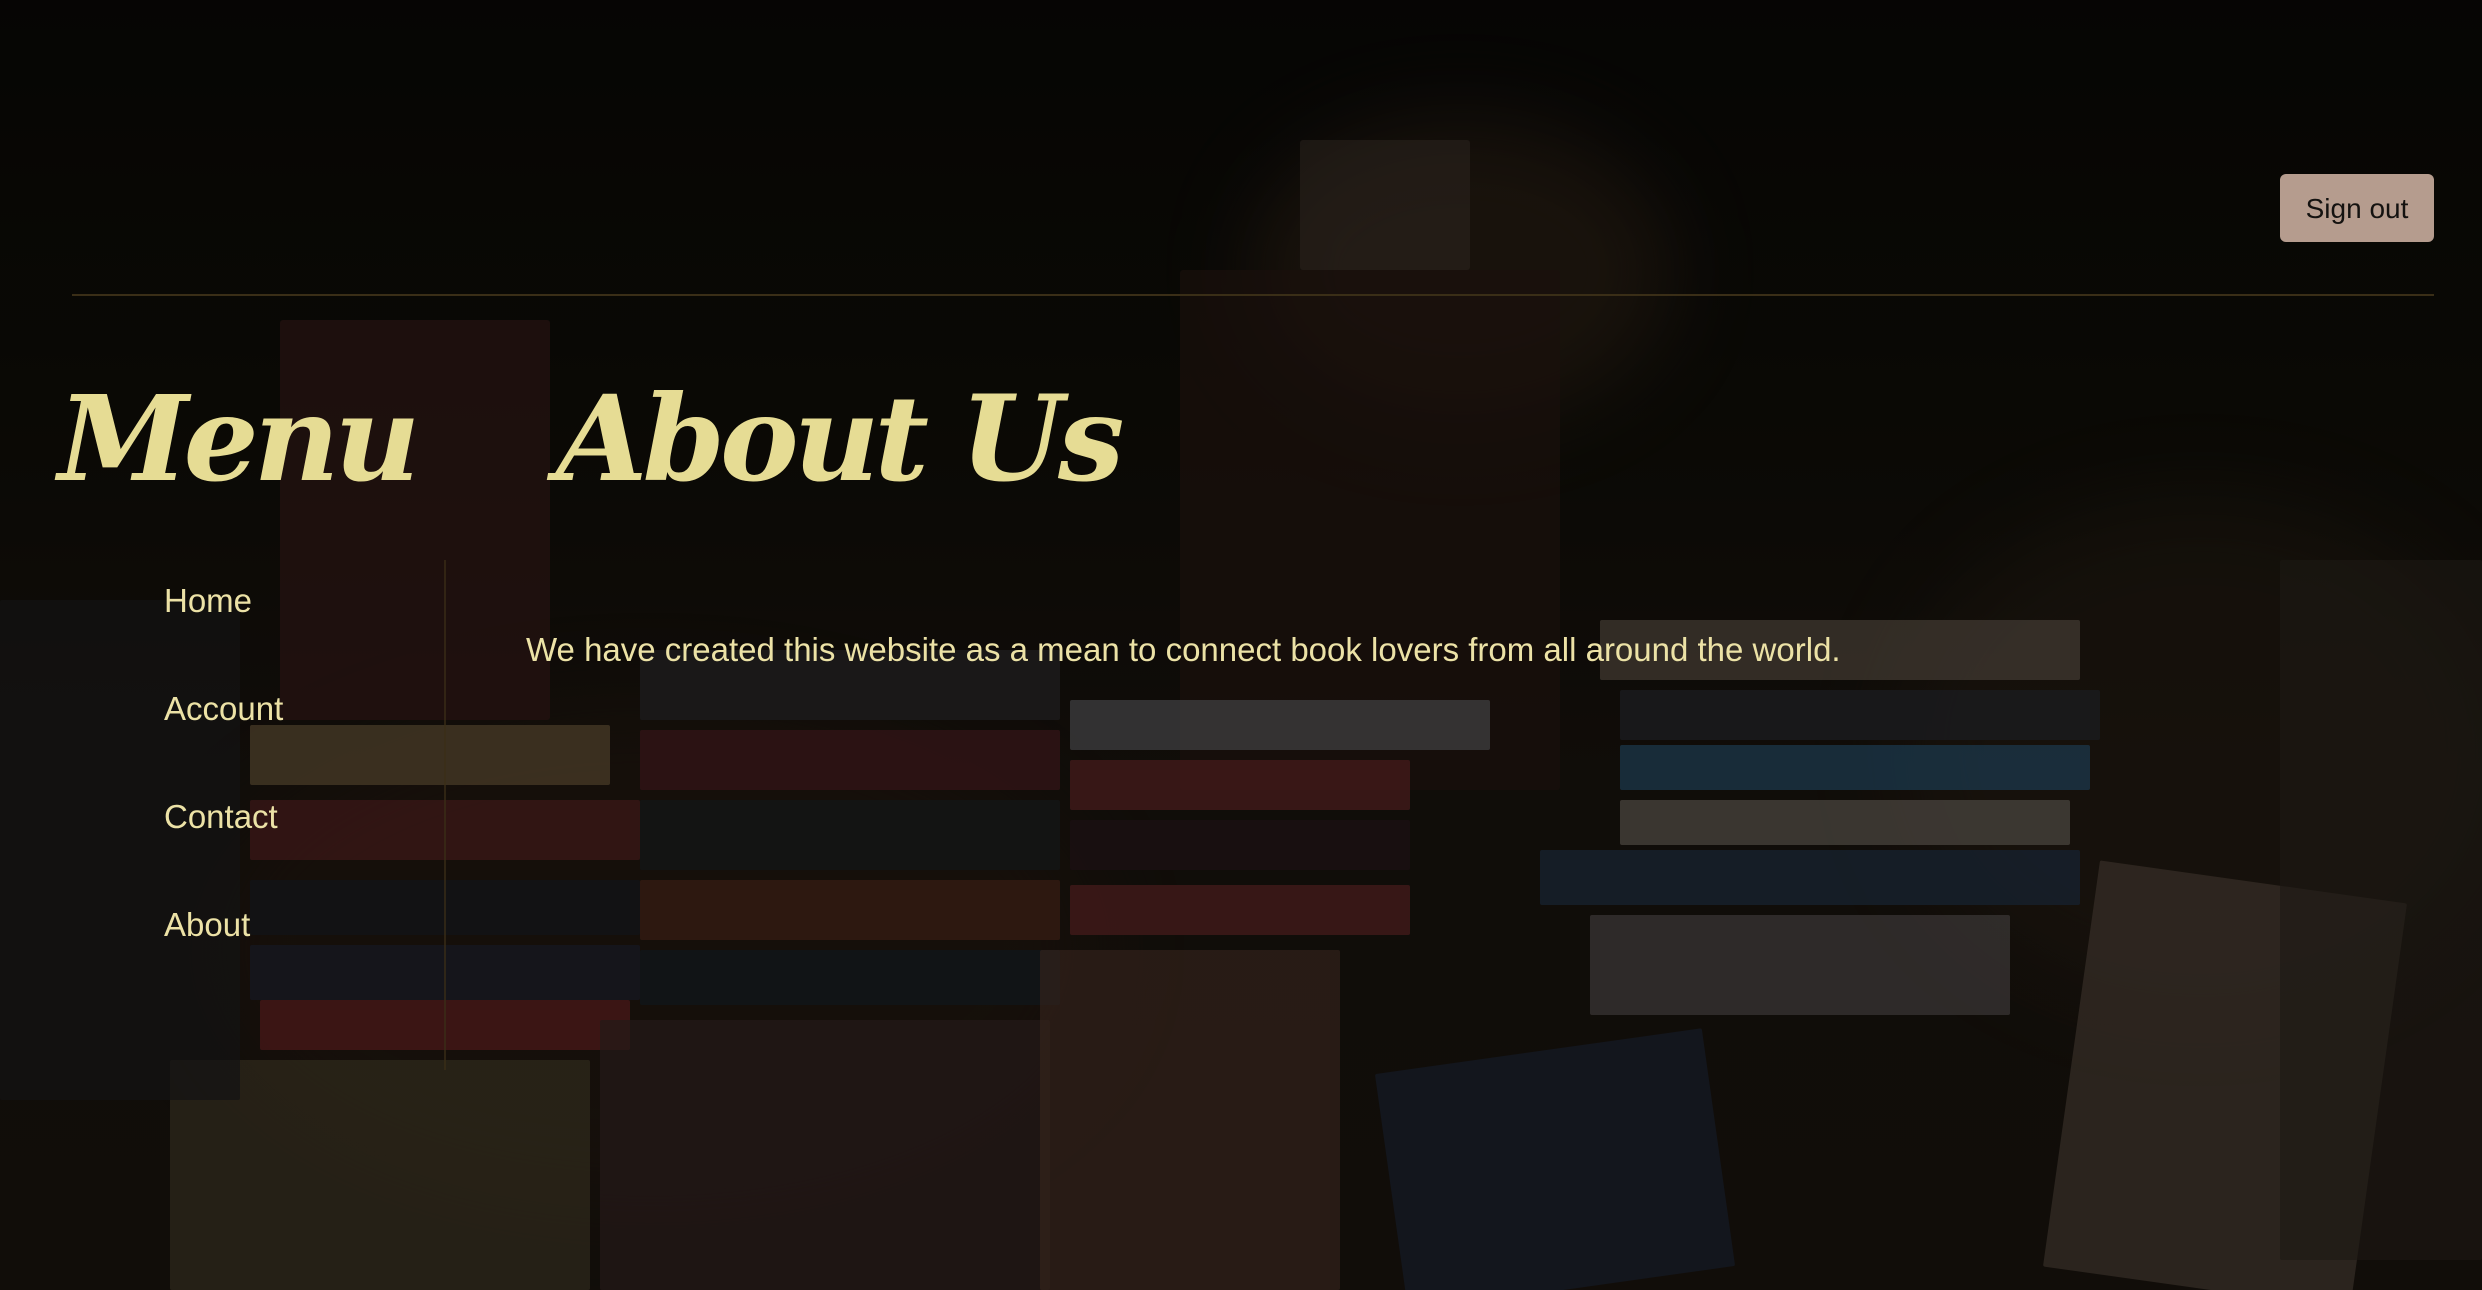 This screenshot has height=1290, width=2482. I want to click on nav-item-about: About, so click(223, 946).